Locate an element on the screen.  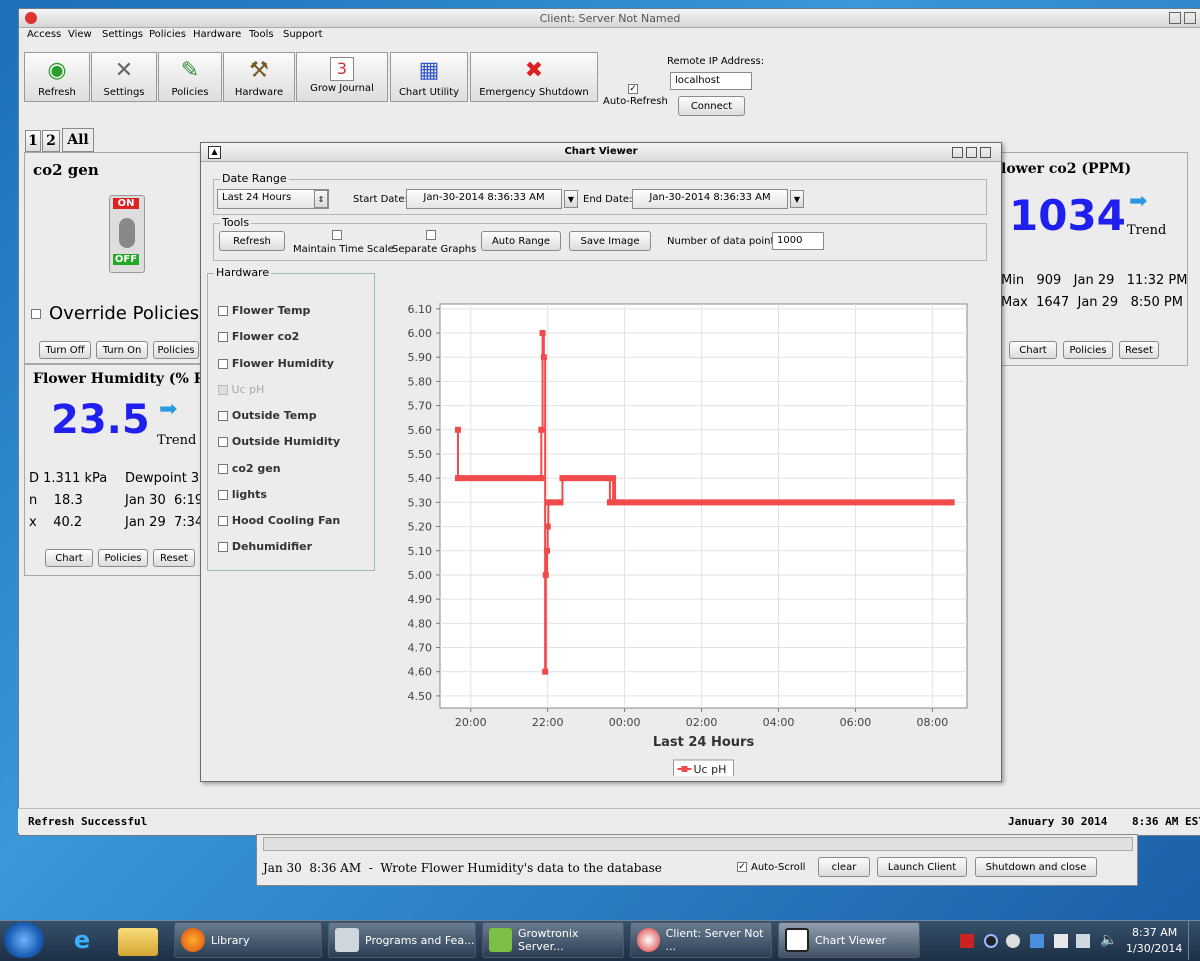
auto-refresh-checkbox: ✓ is located at coordinates (633, 89).